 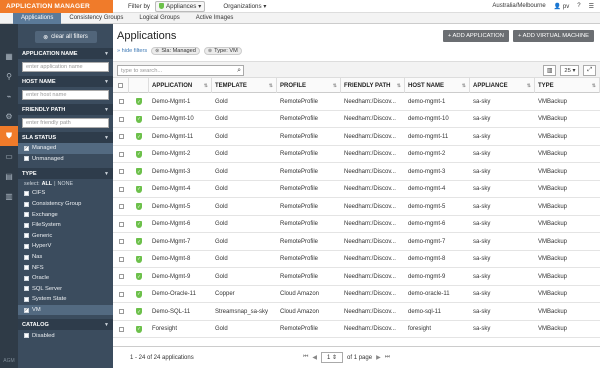 What do you see at coordinates (239, 71) in the screenshot?
I see `search-icon: ⌕` at bounding box center [239, 71].